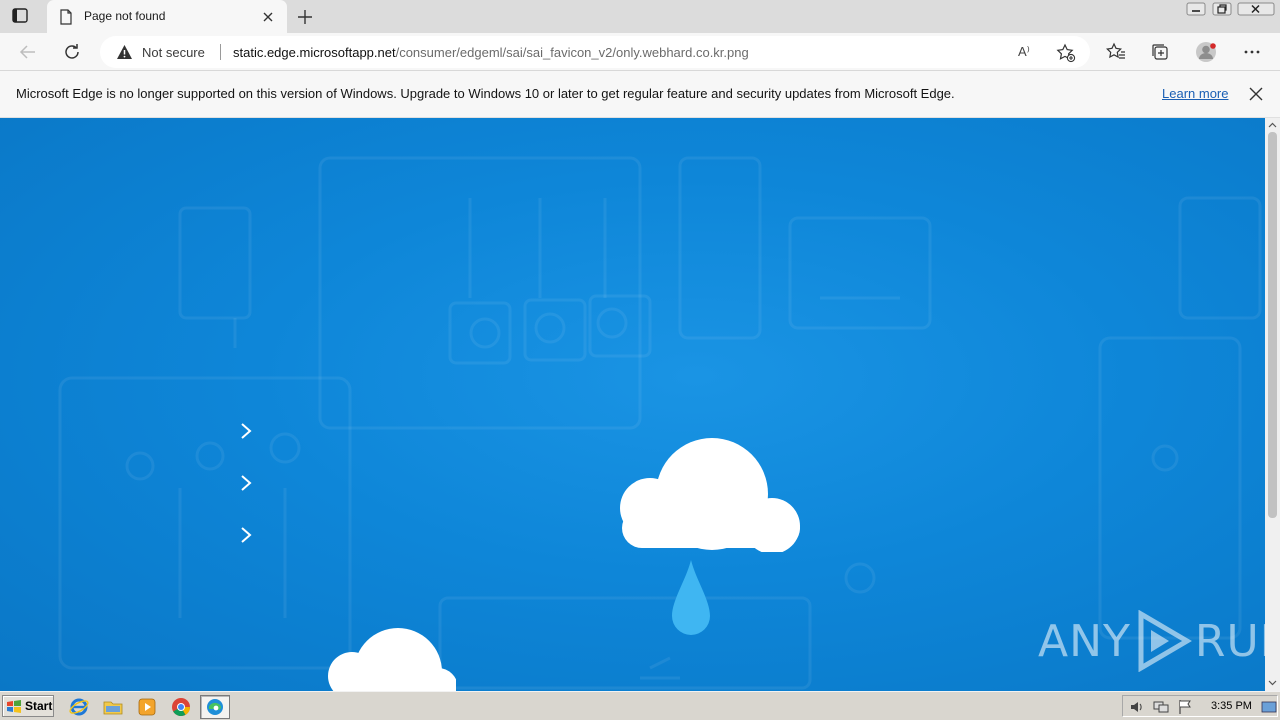  I want to click on watermark-text-right: RUN, so click(1229, 641).